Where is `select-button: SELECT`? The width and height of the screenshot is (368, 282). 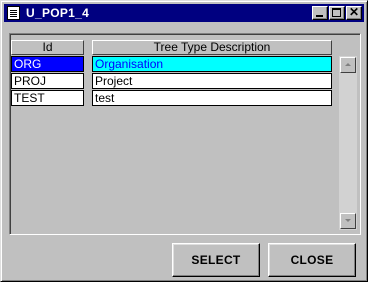
select-button: SELECT is located at coordinates (216, 260).